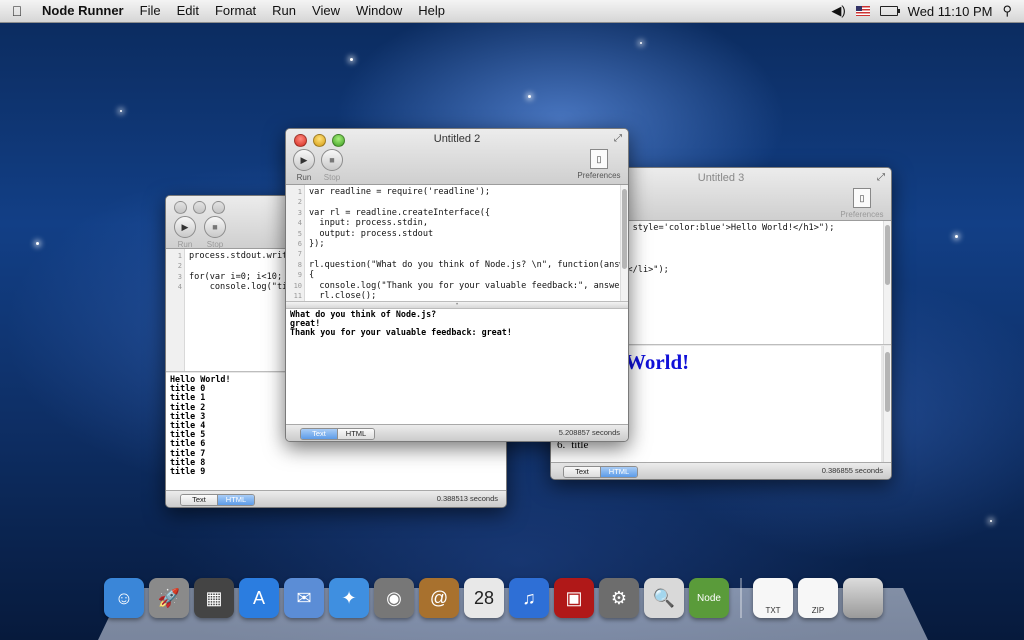 This screenshot has width=1024, height=640. What do you see at coordinates (326, 11) in the screenshot?
I see `menu-view: View` at bounding box center [326, 11].